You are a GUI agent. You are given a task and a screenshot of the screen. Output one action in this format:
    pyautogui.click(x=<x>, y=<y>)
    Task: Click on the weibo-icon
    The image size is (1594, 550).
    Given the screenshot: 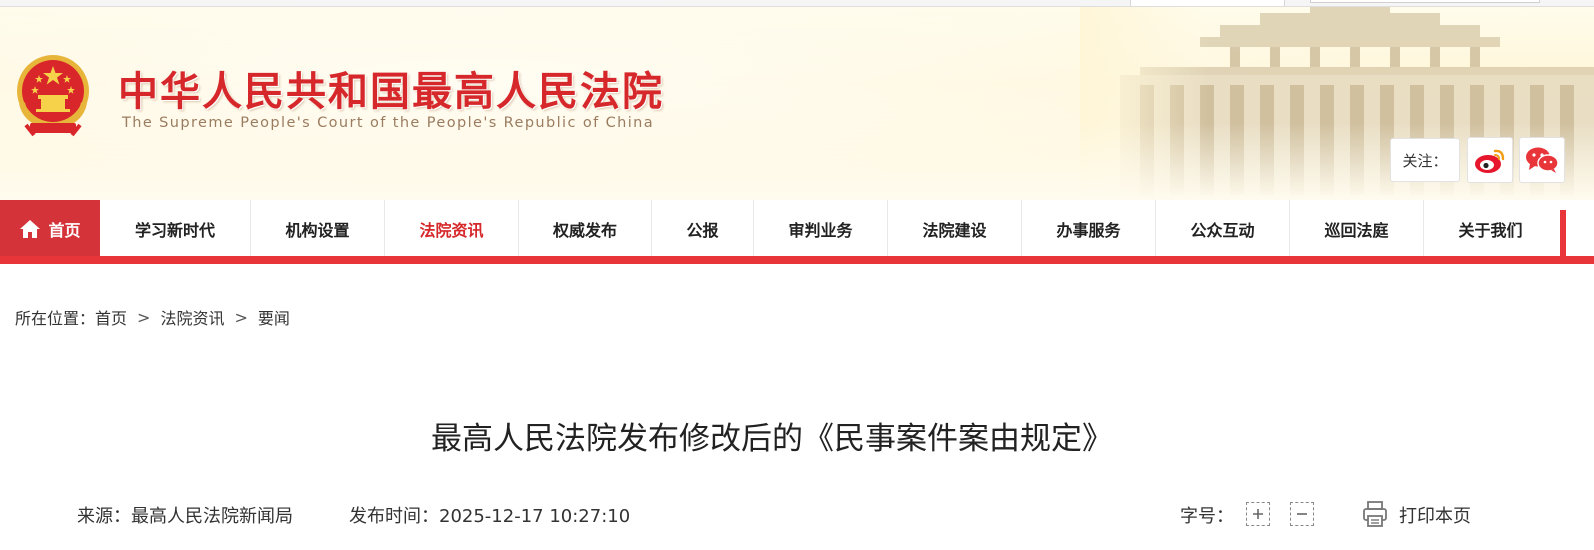 What is the action you would take?
    pyautogui.click(x=1490, y=161)
    